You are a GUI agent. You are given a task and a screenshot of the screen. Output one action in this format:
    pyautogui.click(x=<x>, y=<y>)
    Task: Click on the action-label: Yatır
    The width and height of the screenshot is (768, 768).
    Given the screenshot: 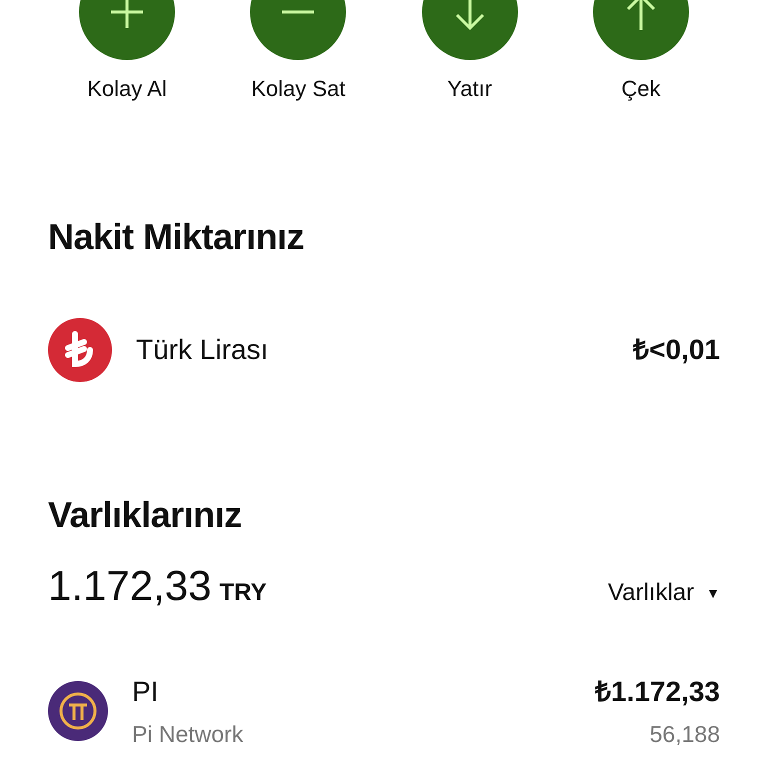 What is the action you would take?
    pyautogui.click(x=469, y=89)
    